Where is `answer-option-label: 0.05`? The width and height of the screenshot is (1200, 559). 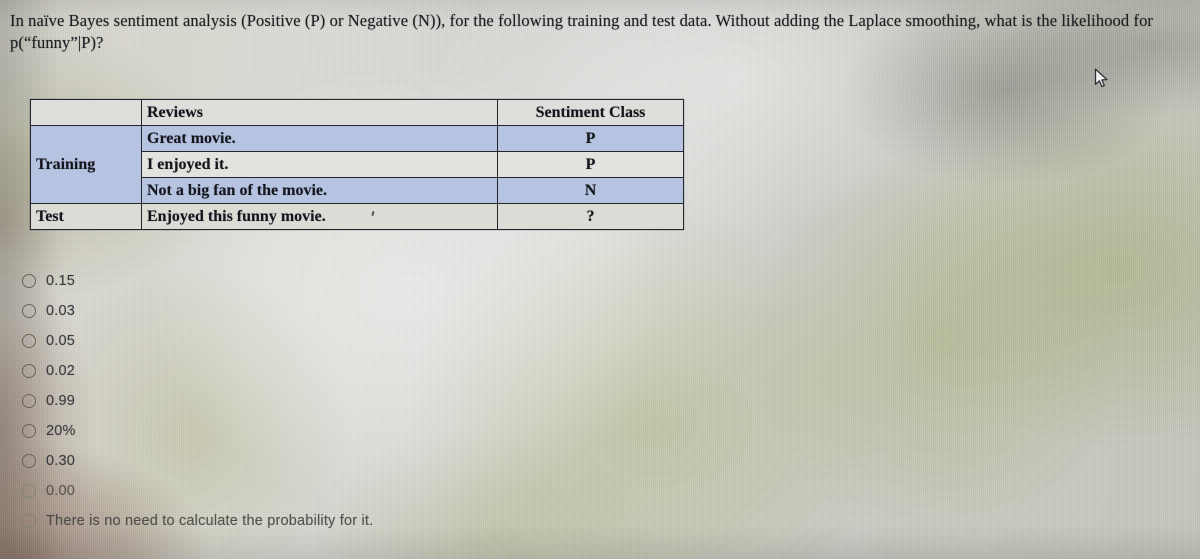 answer-option-label: 0.05 is located at coordinates (61, 341).